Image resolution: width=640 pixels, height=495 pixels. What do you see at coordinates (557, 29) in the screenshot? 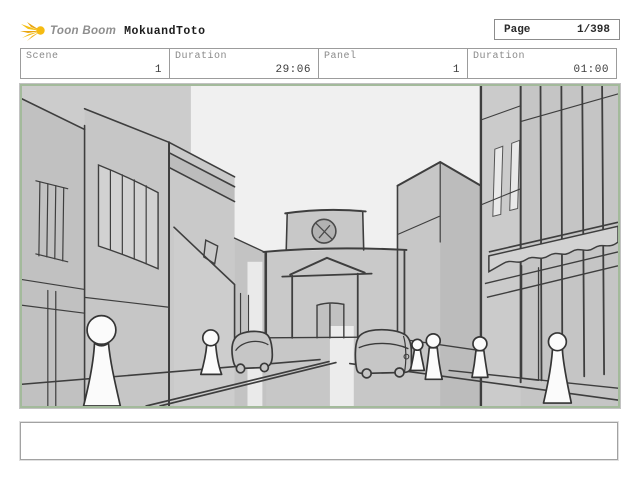
I see `page-number-box: Page 1/398` at bounding box center [557, 29].